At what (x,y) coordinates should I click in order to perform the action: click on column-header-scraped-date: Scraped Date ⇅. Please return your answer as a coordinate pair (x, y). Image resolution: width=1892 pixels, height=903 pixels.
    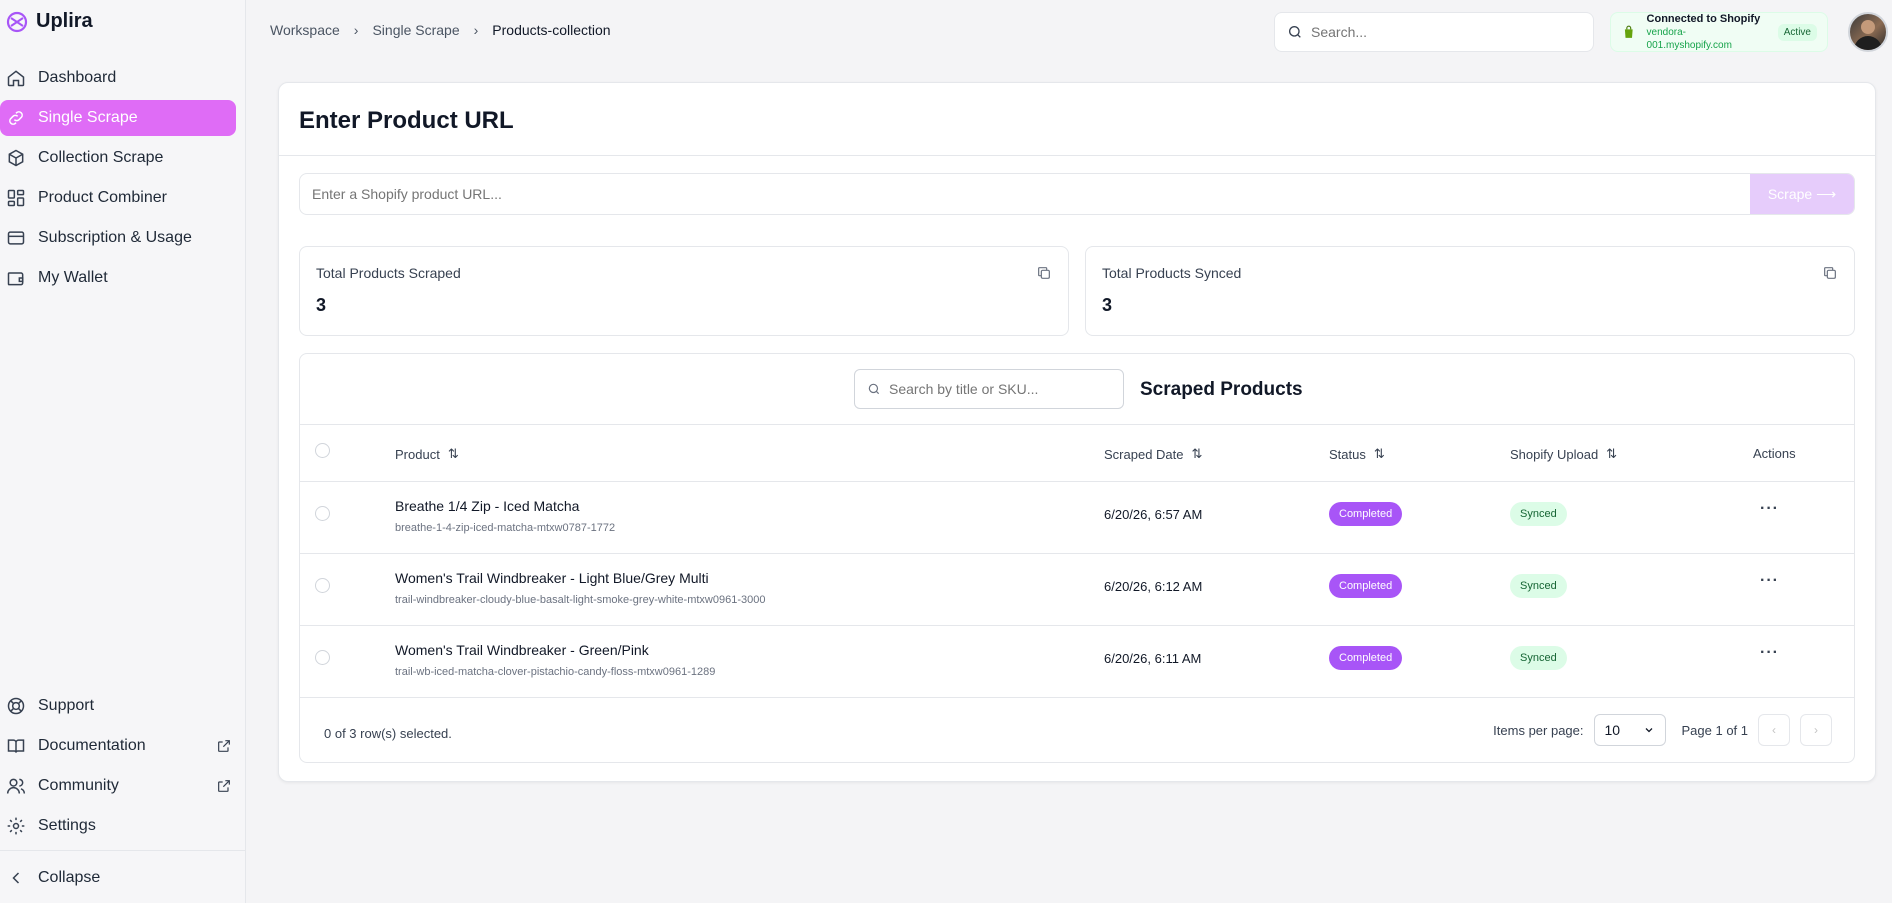
    Looking at the image, I should click on (1153, 454).